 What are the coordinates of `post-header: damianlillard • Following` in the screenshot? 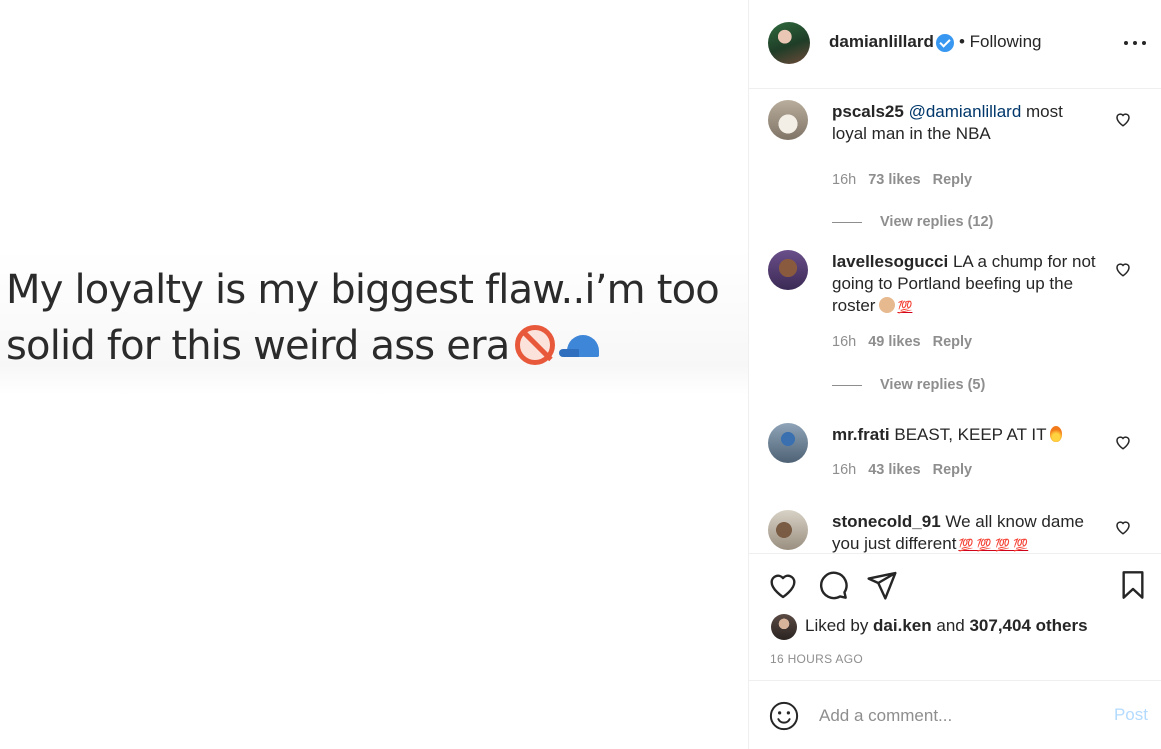 It's located at (955, 44).